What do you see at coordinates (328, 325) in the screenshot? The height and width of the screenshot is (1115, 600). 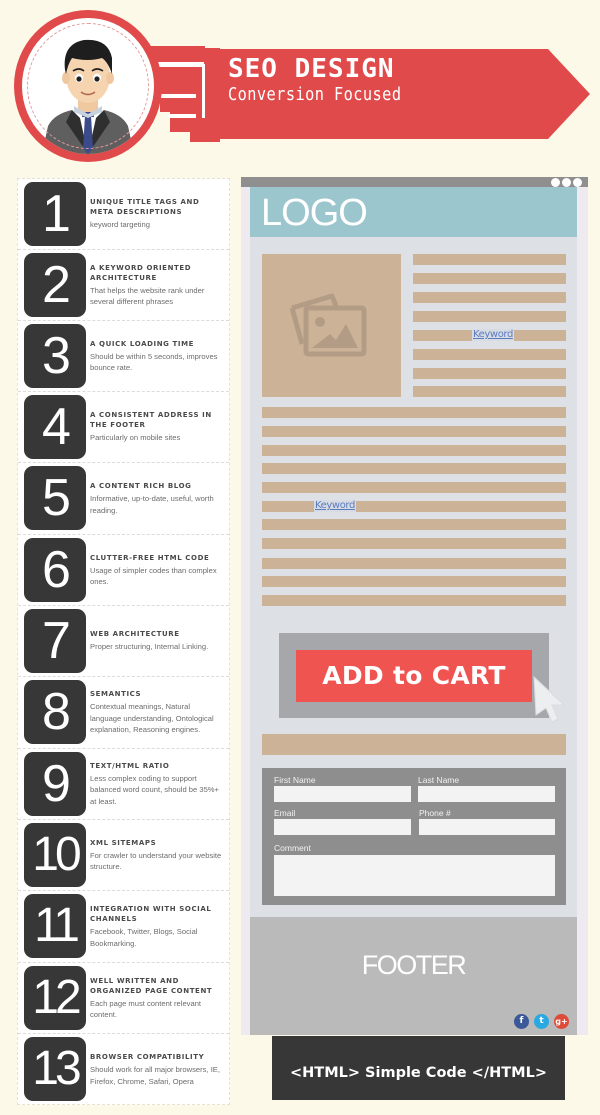 I see `image-icon` at bounding box center [328, 325].